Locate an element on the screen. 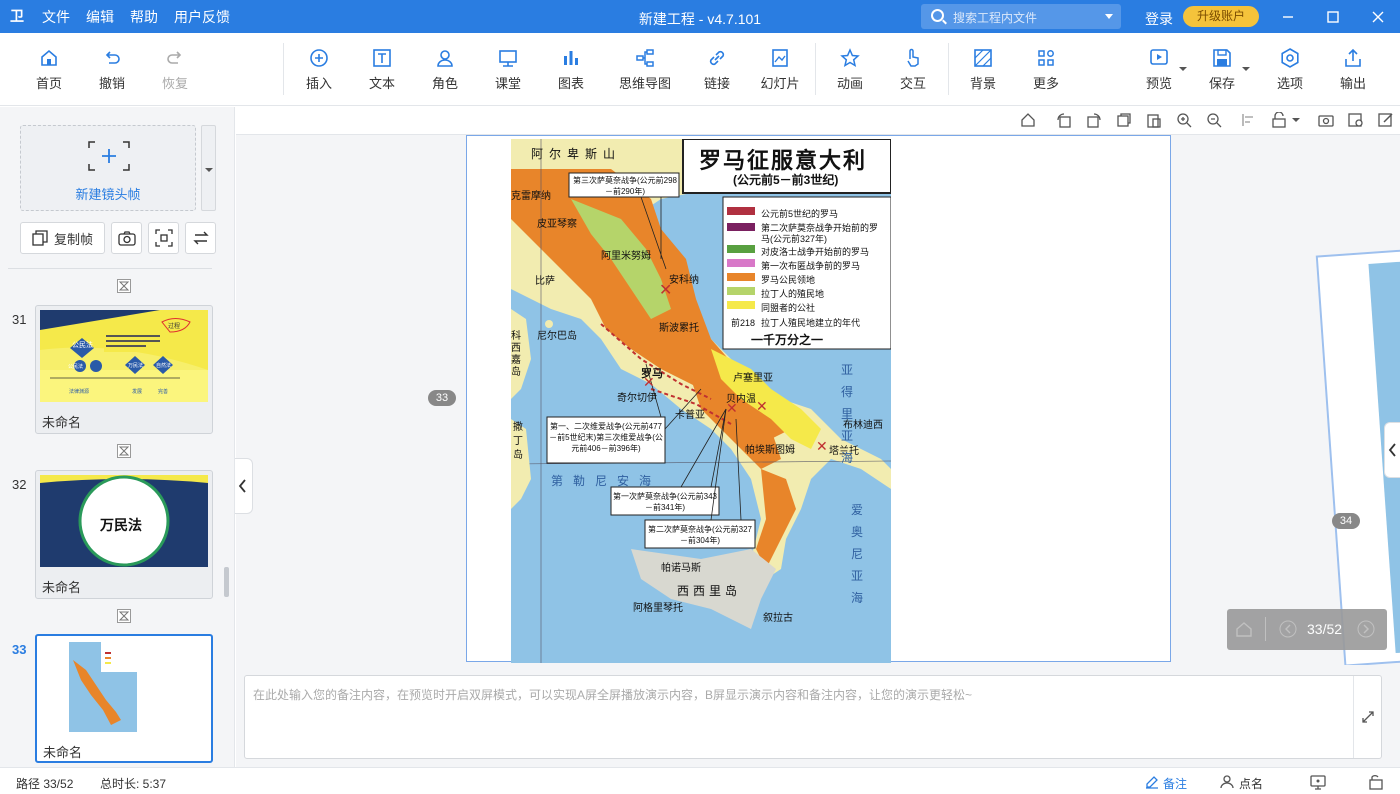  animation-button: 动画 is located at coordinates (850, 69).